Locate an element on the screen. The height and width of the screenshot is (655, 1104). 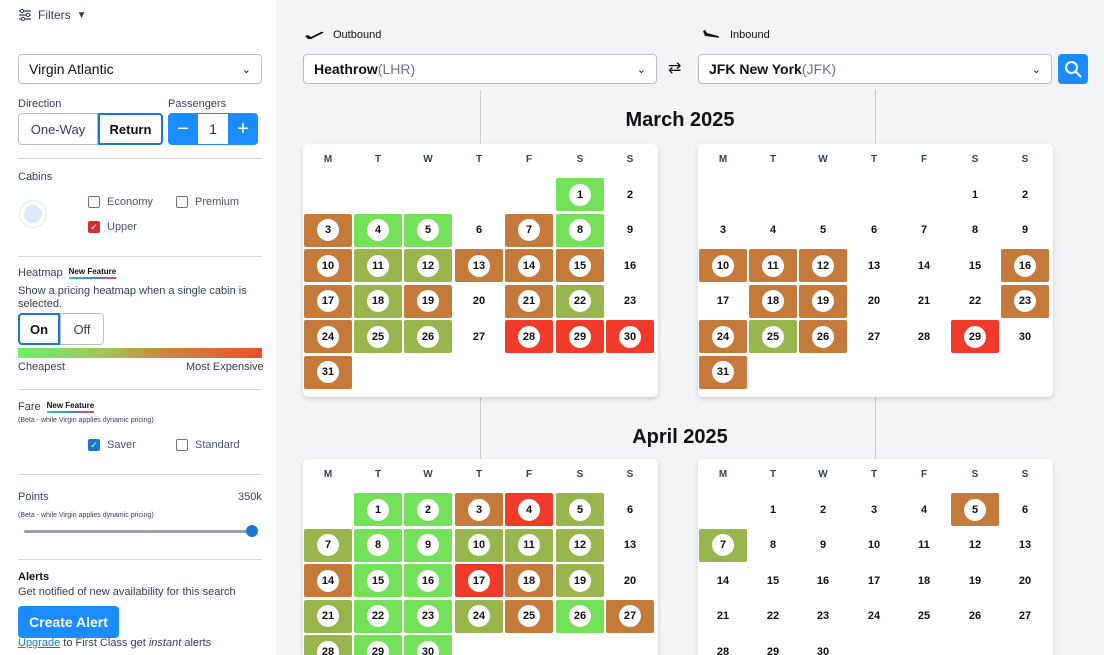
swap-icon: ⇄ is located at coordinates (674, 68).